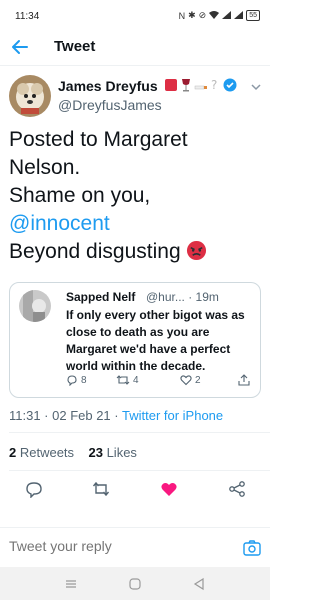 The image size is (320, 600). I want to click on battery-icon: 55, so click(253, 15).